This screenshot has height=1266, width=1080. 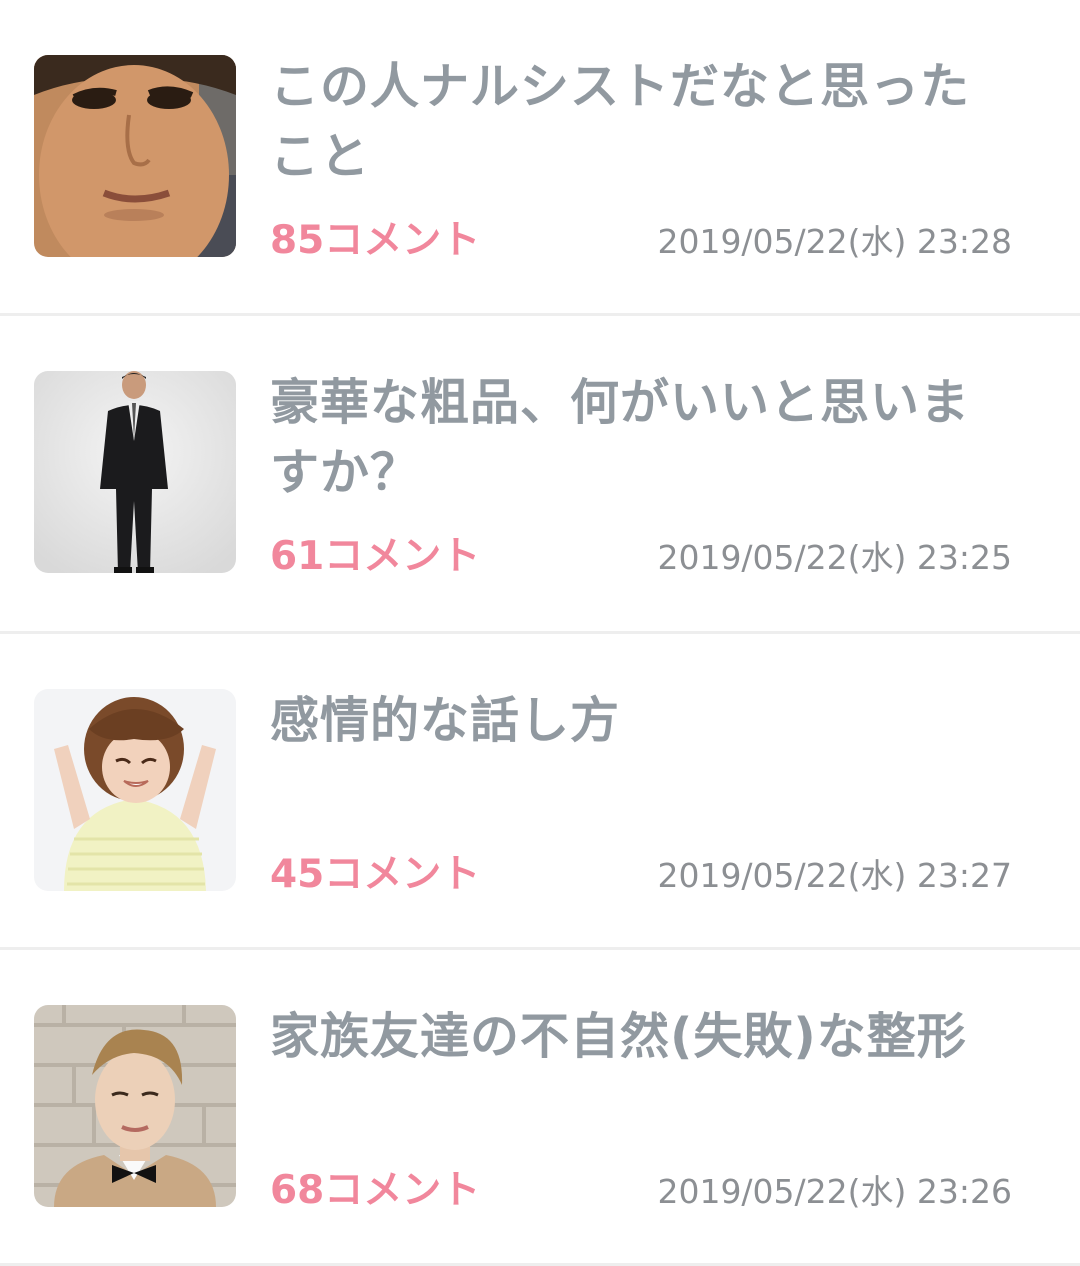 What do you see at coordinates (375, 1190) in the screenshot?
I see `comment-count: 68コメント` at bounding box center [375, 1190].